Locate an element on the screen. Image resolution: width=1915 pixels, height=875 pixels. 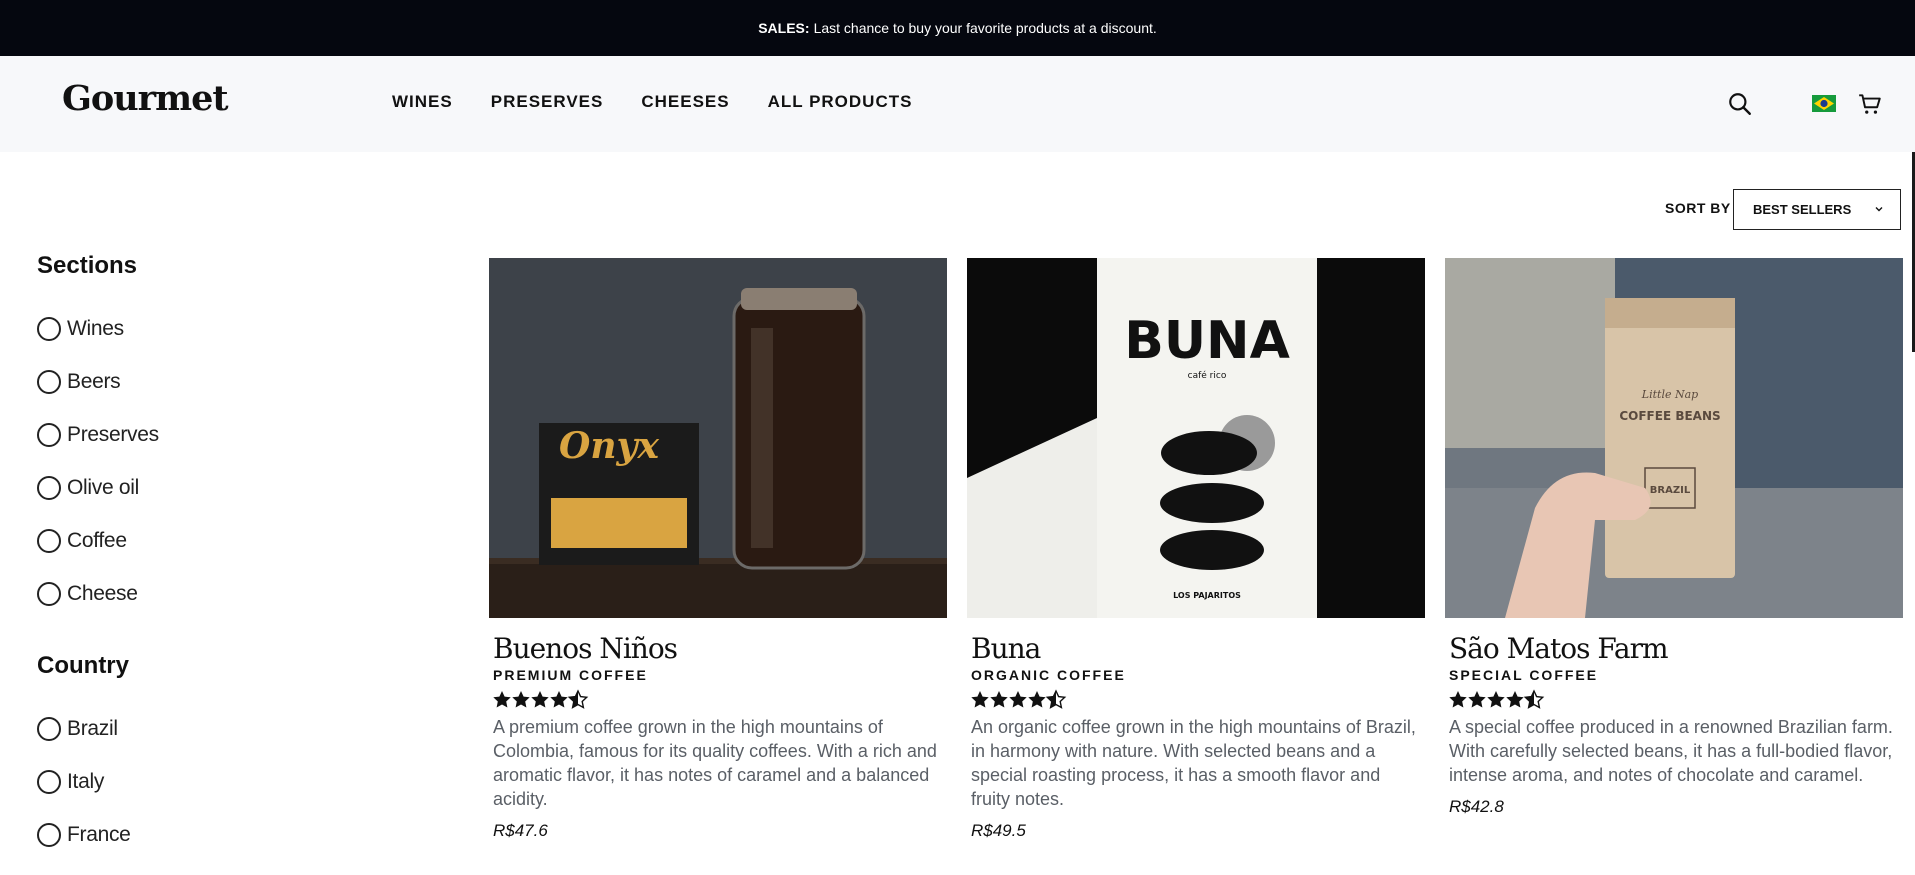
filter-option-label: Cheese is located at coordinates (102, 593).